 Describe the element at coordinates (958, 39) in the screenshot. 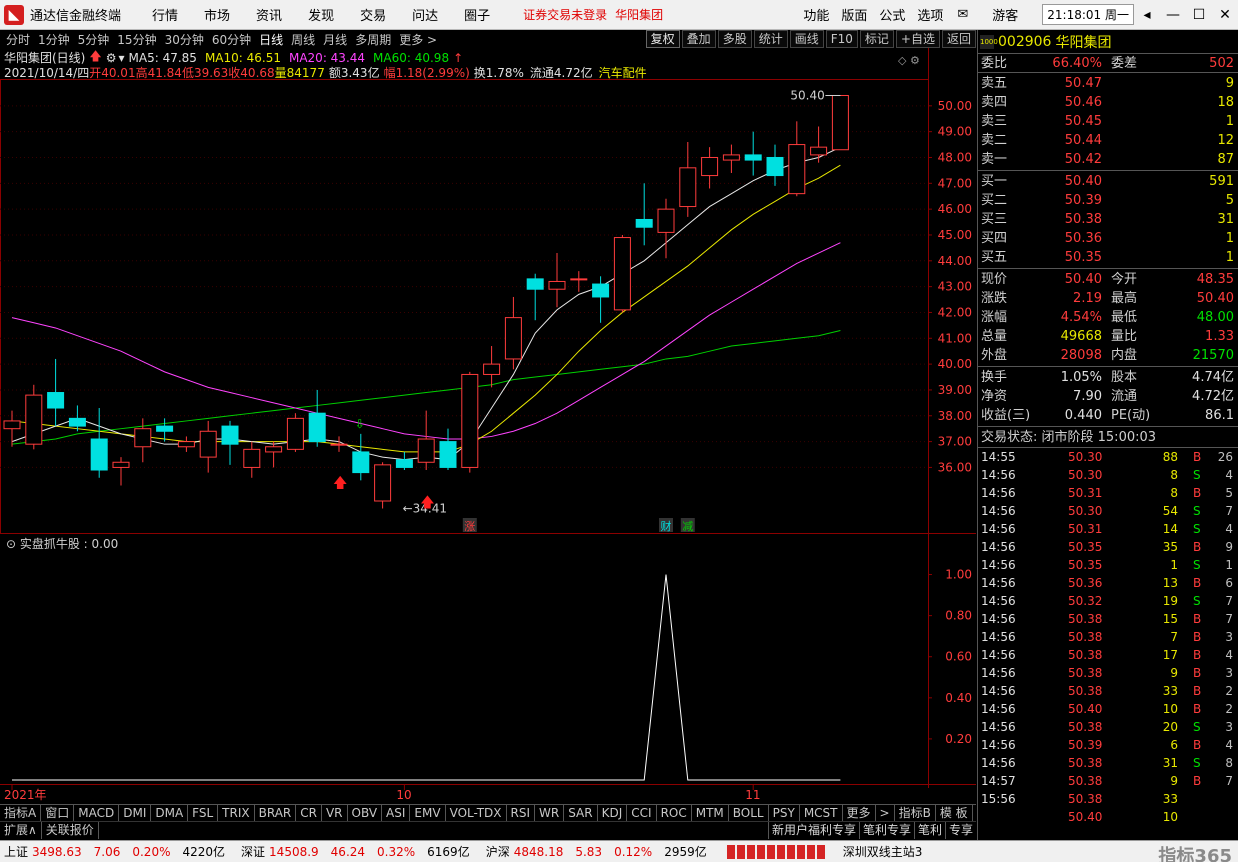

I see `back-button: 返回` at that location.